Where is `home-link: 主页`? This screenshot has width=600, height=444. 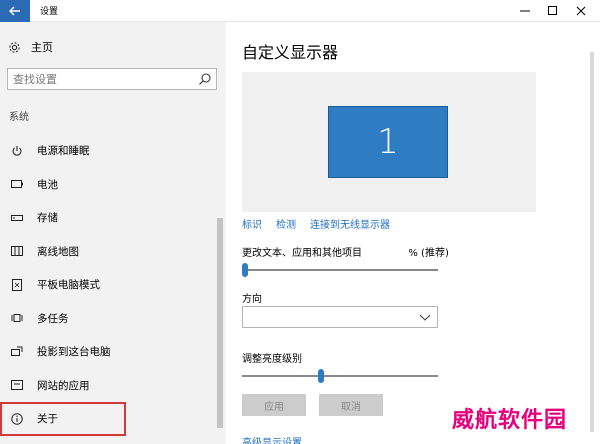 home-link: 主页 is located at coordinates (30, 47).